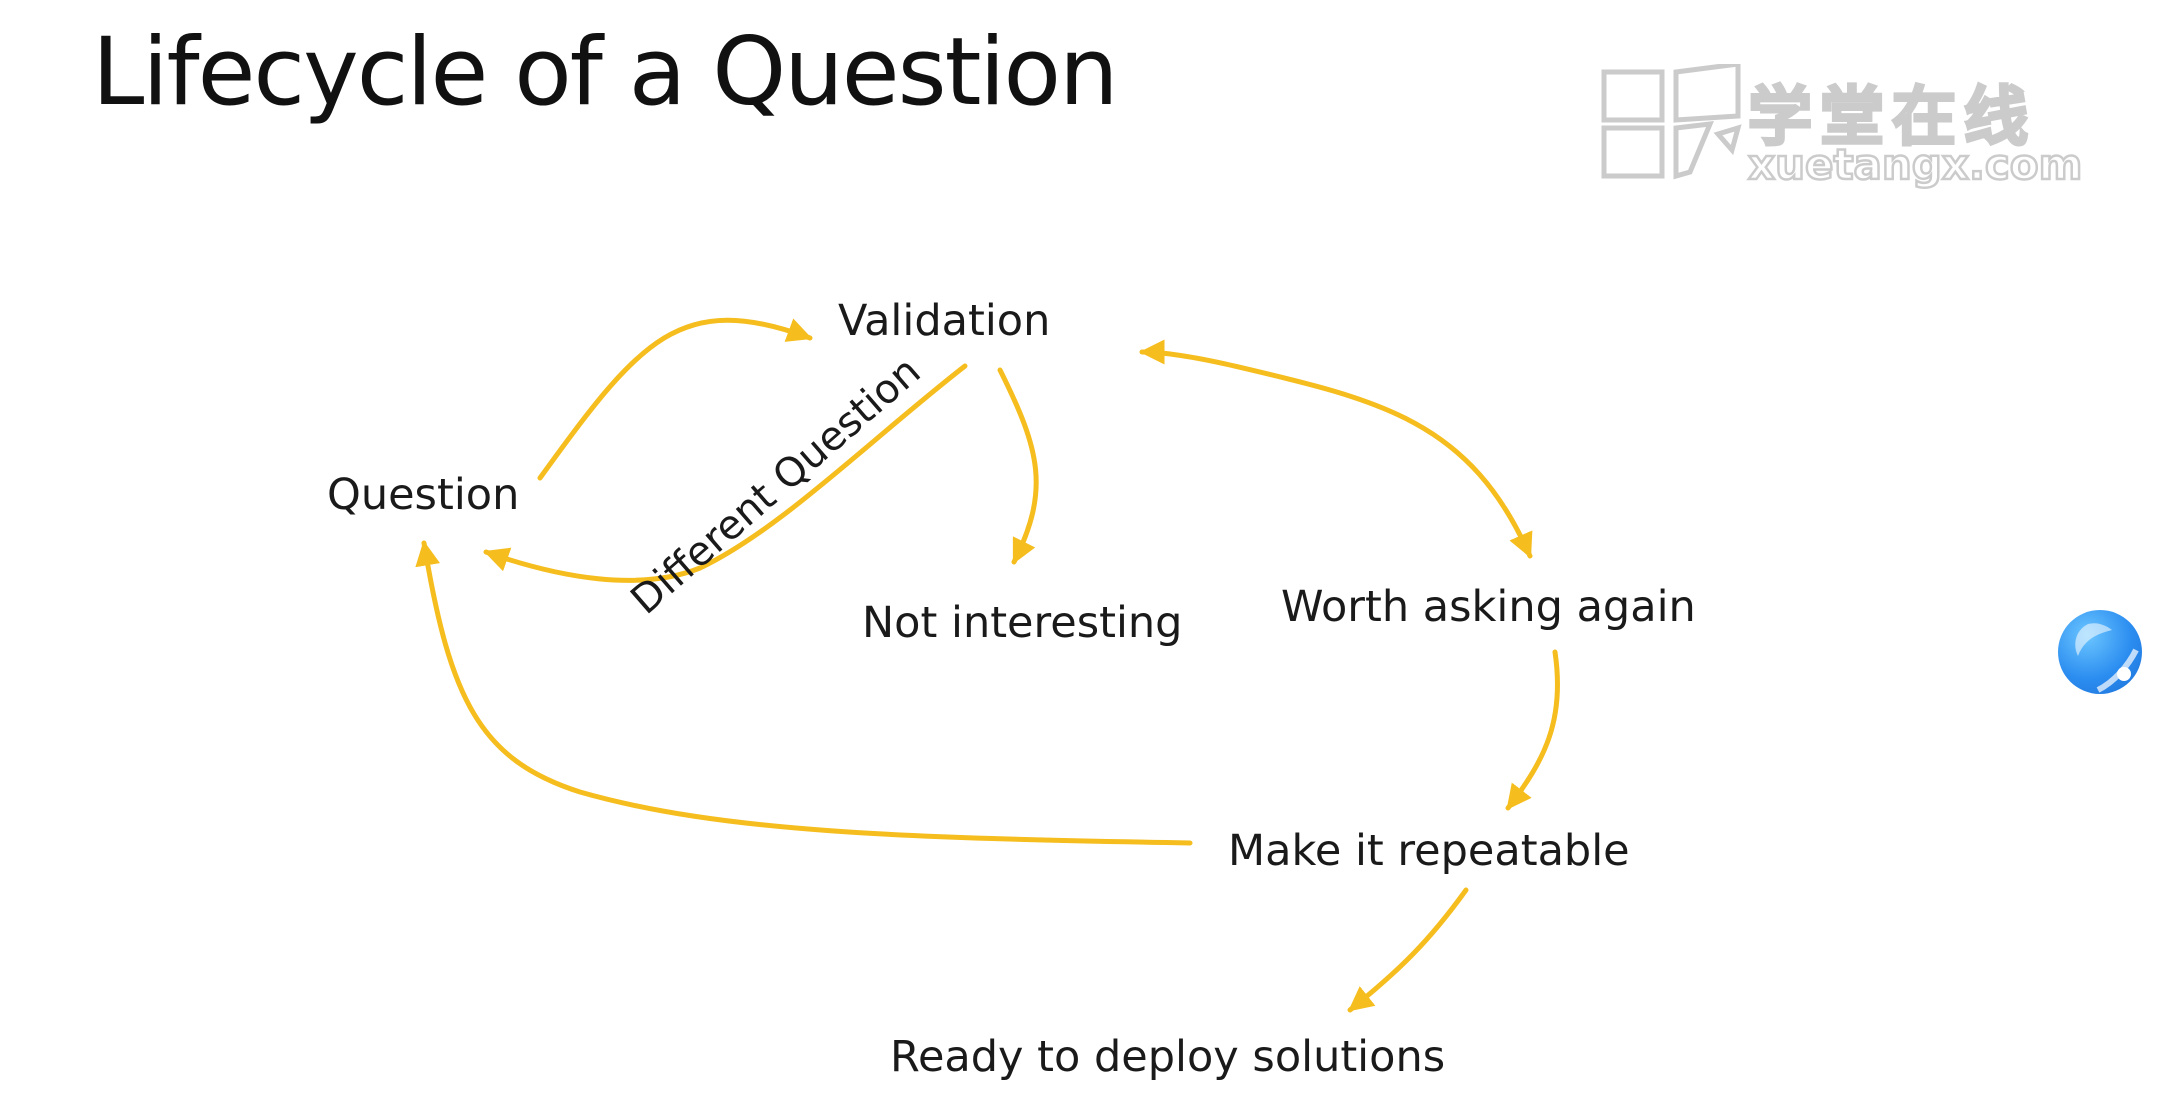 Image resolution: width=2160 pixels, height=1116 pixels. Describe the element at coordinates (1022, 623) in the screenshot. I see `node-not-interesting: Not interesting` at that location.